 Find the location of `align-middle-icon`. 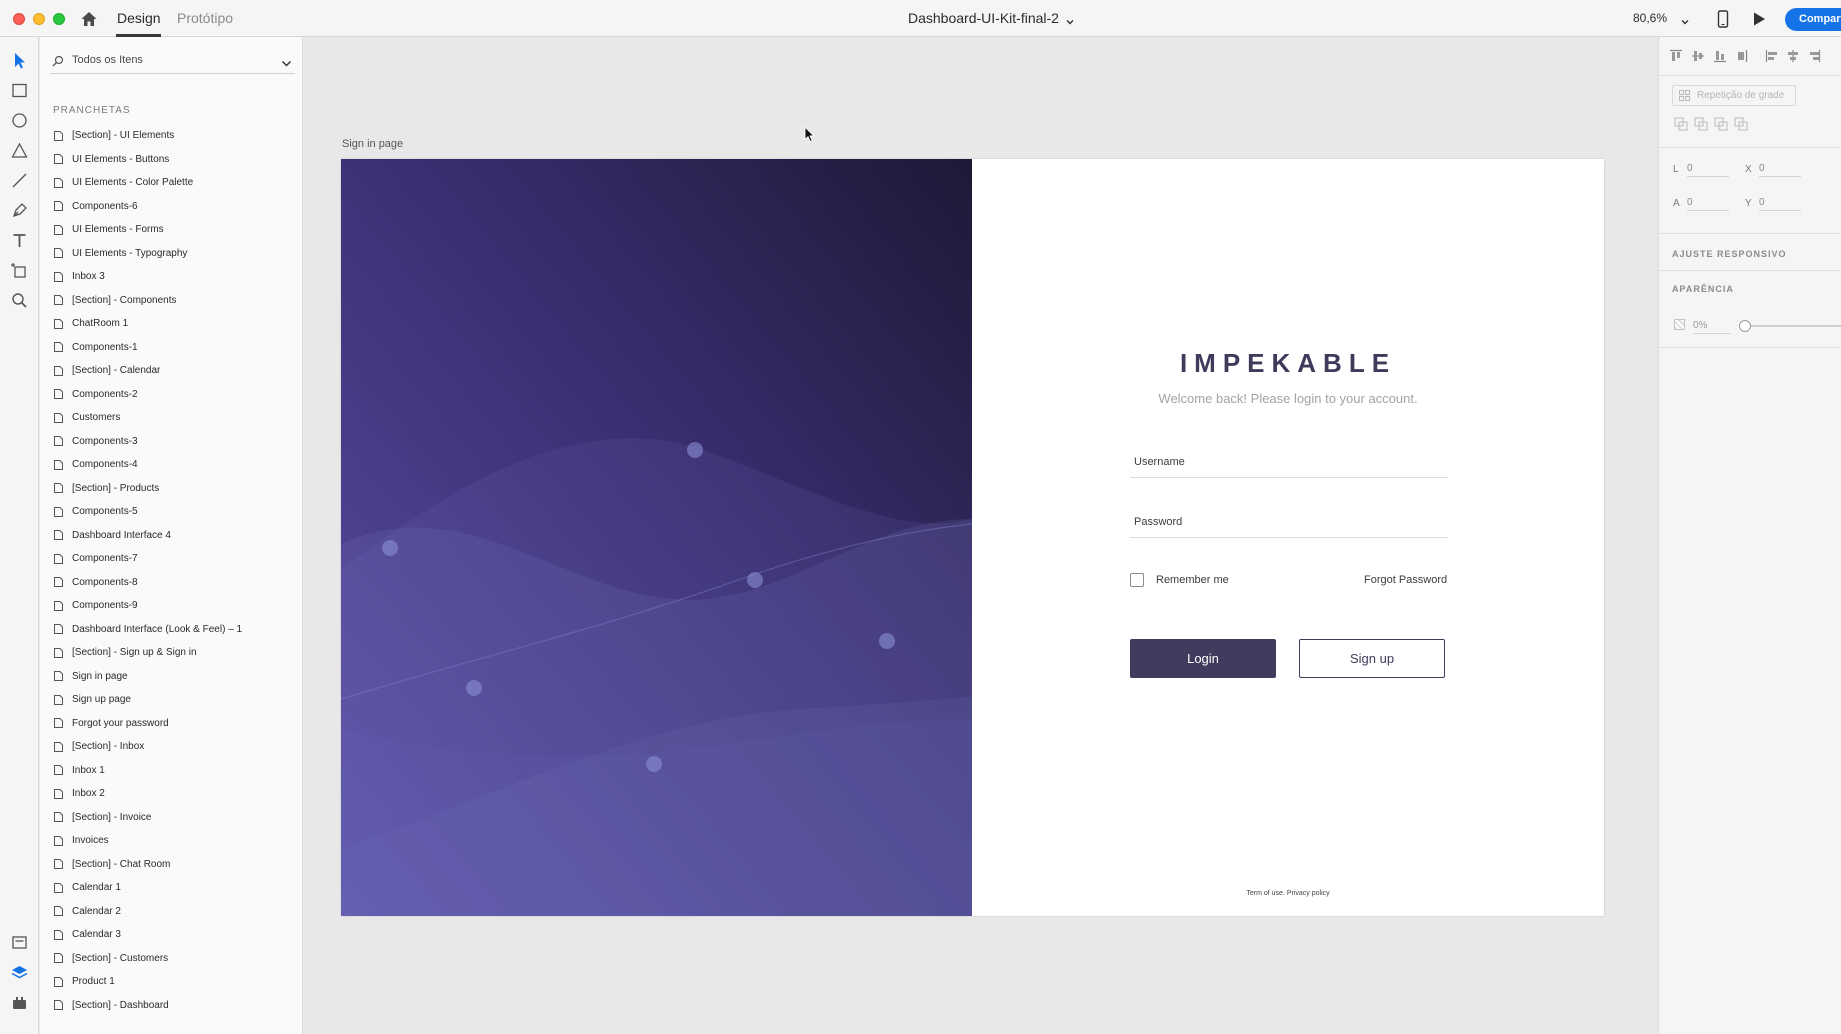

align-middle-icon is located at coordinates (1698, 56).